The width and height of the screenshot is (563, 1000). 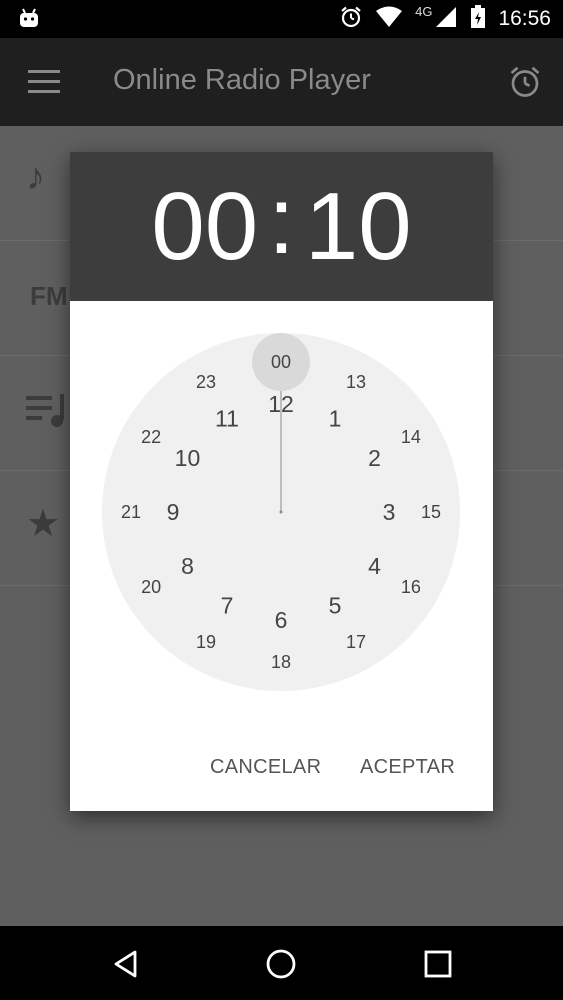 What do you see at coordinates (206, 382) in the screenshot?
I see `inner-hour-23: 23` at bounding box center [206, 382].